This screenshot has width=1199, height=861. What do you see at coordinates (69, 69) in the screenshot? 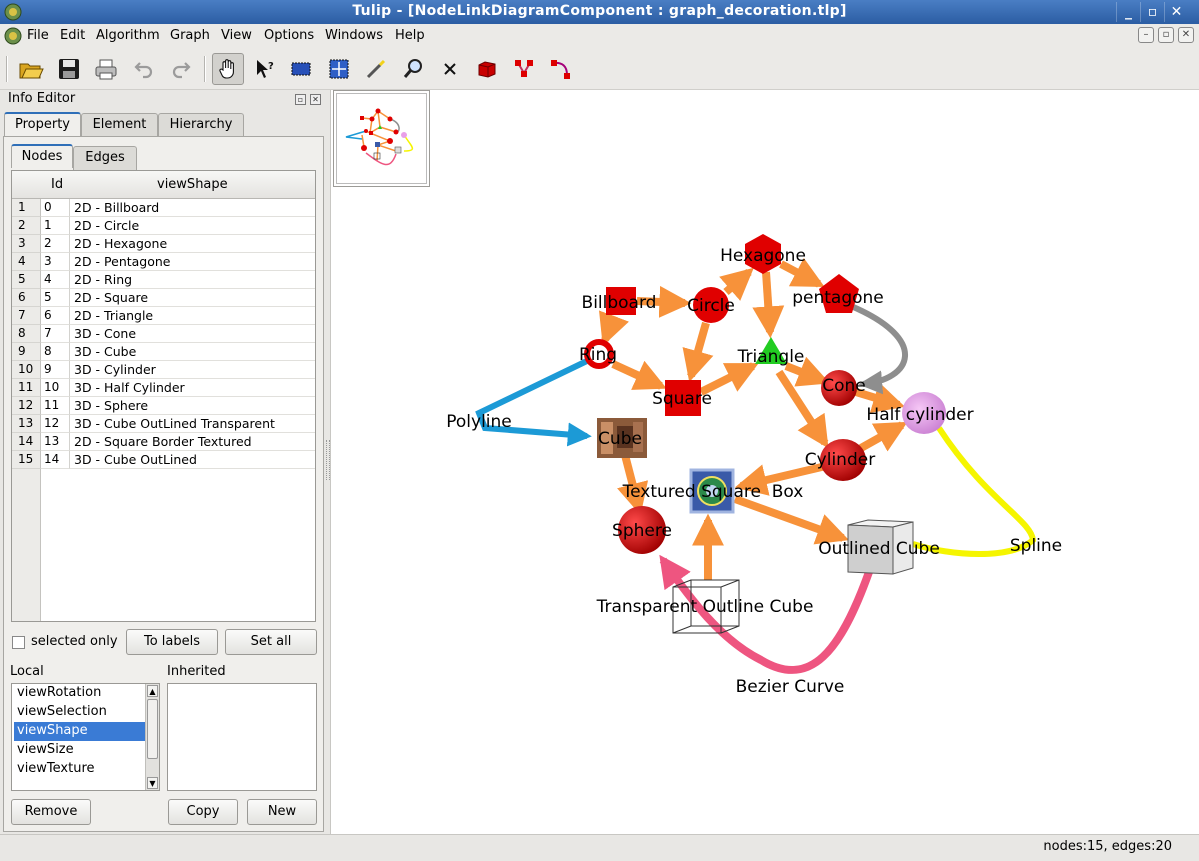
I see `save-button` at bounding box center [69, 69].